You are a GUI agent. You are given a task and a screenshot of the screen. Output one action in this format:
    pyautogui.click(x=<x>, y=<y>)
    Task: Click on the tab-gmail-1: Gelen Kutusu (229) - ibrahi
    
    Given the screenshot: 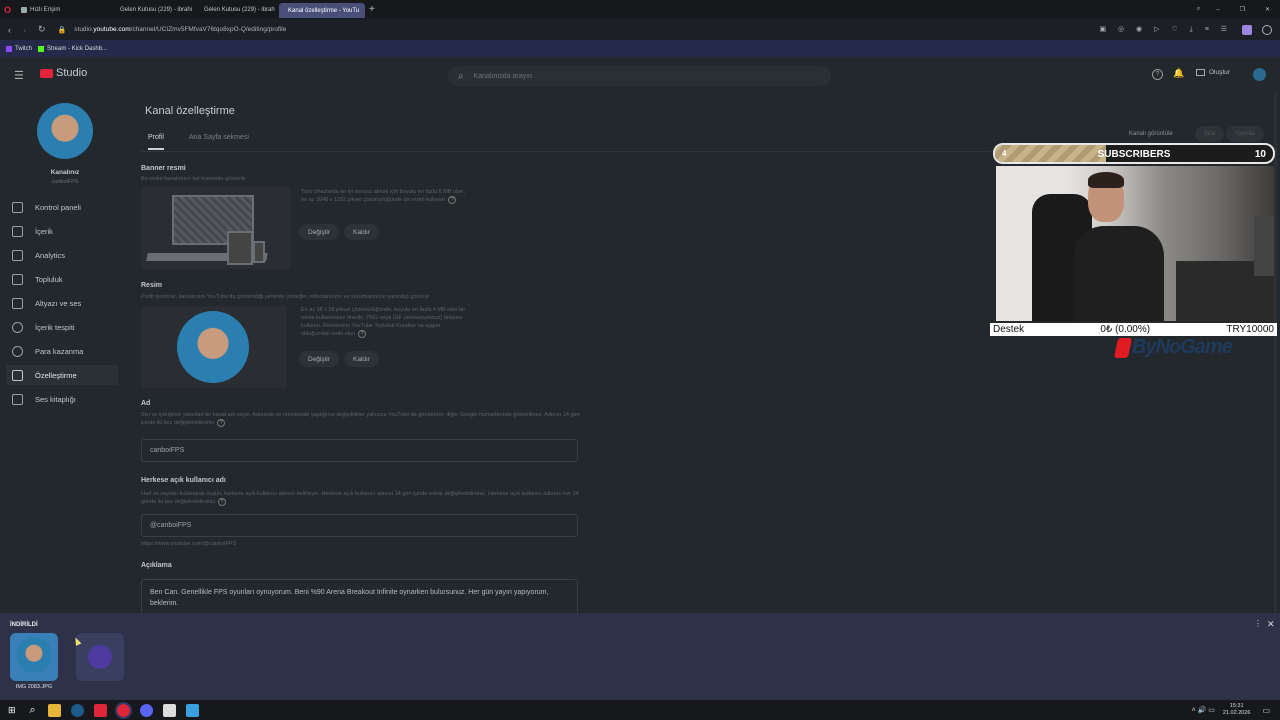 What is the action you would take?
    pyautogui.click(x=153, y=9)
    